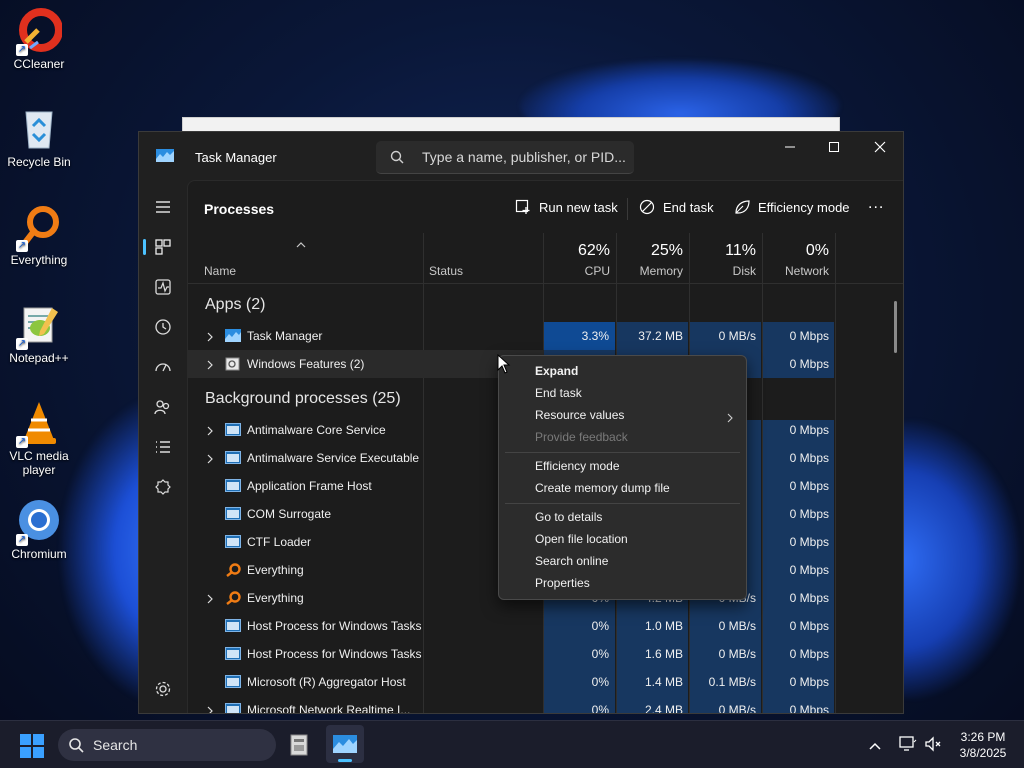 Image resolution: width=1024 pixels, height=768 pixels. I want to click on desktop-icon-everything: ↗ Everything, so click(39, 235).